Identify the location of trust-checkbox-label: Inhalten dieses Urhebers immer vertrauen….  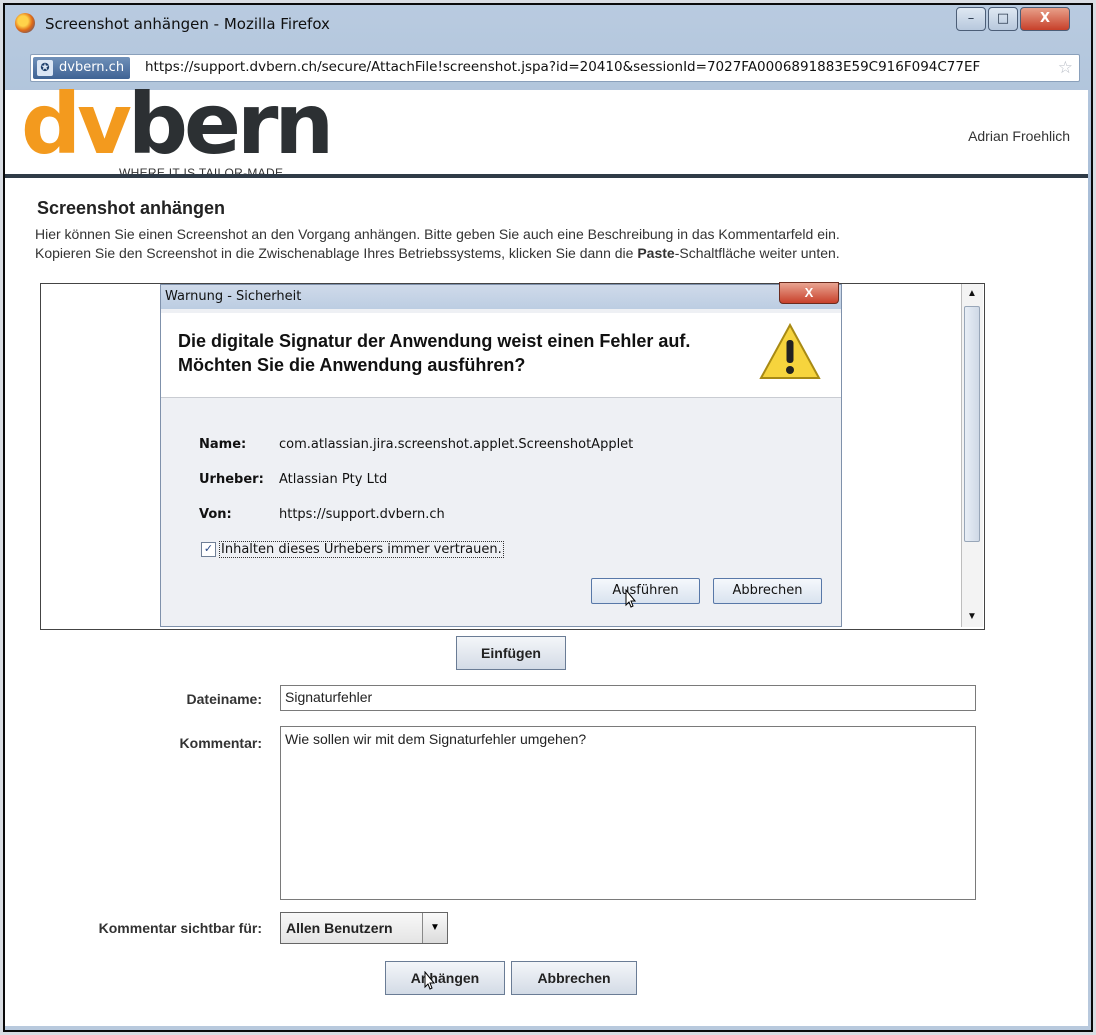
(361, 549).